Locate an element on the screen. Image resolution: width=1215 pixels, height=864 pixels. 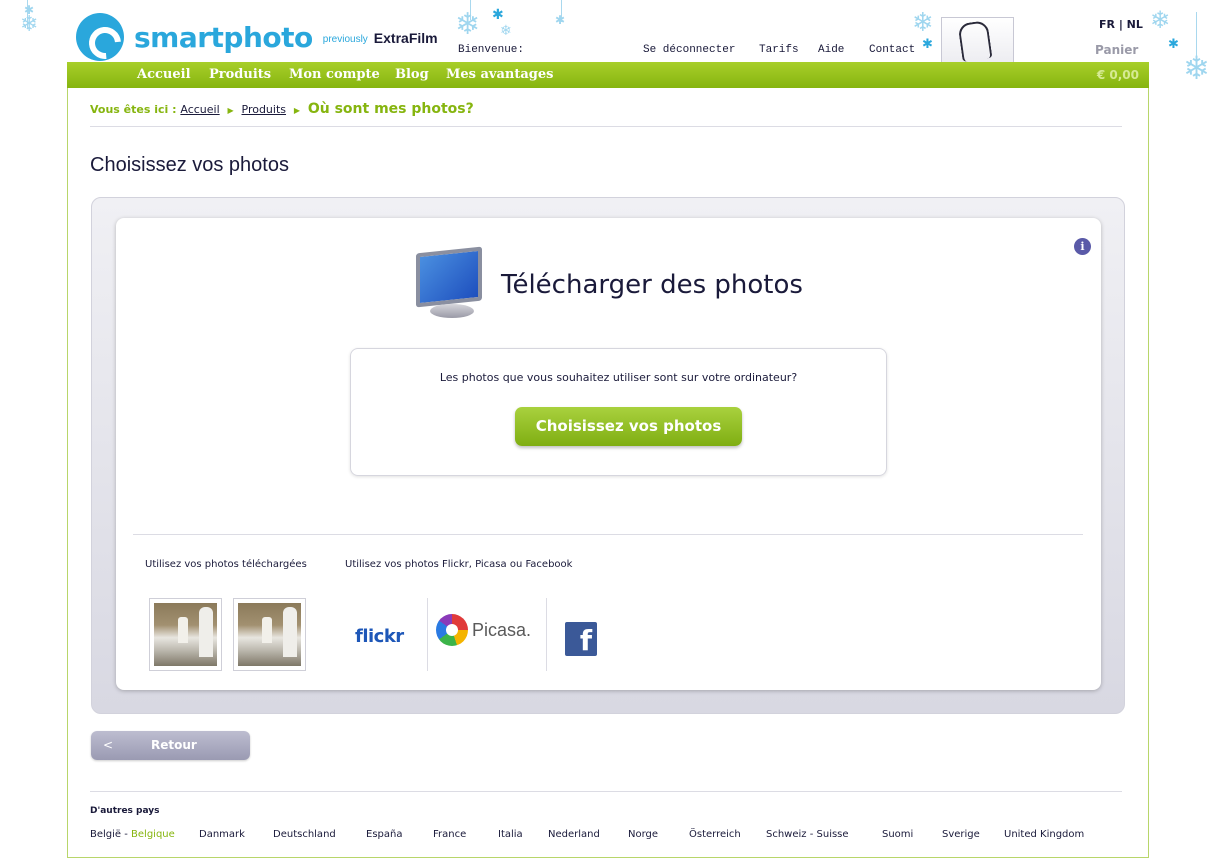
country-link: Norge is located at coordinates (643, 834).